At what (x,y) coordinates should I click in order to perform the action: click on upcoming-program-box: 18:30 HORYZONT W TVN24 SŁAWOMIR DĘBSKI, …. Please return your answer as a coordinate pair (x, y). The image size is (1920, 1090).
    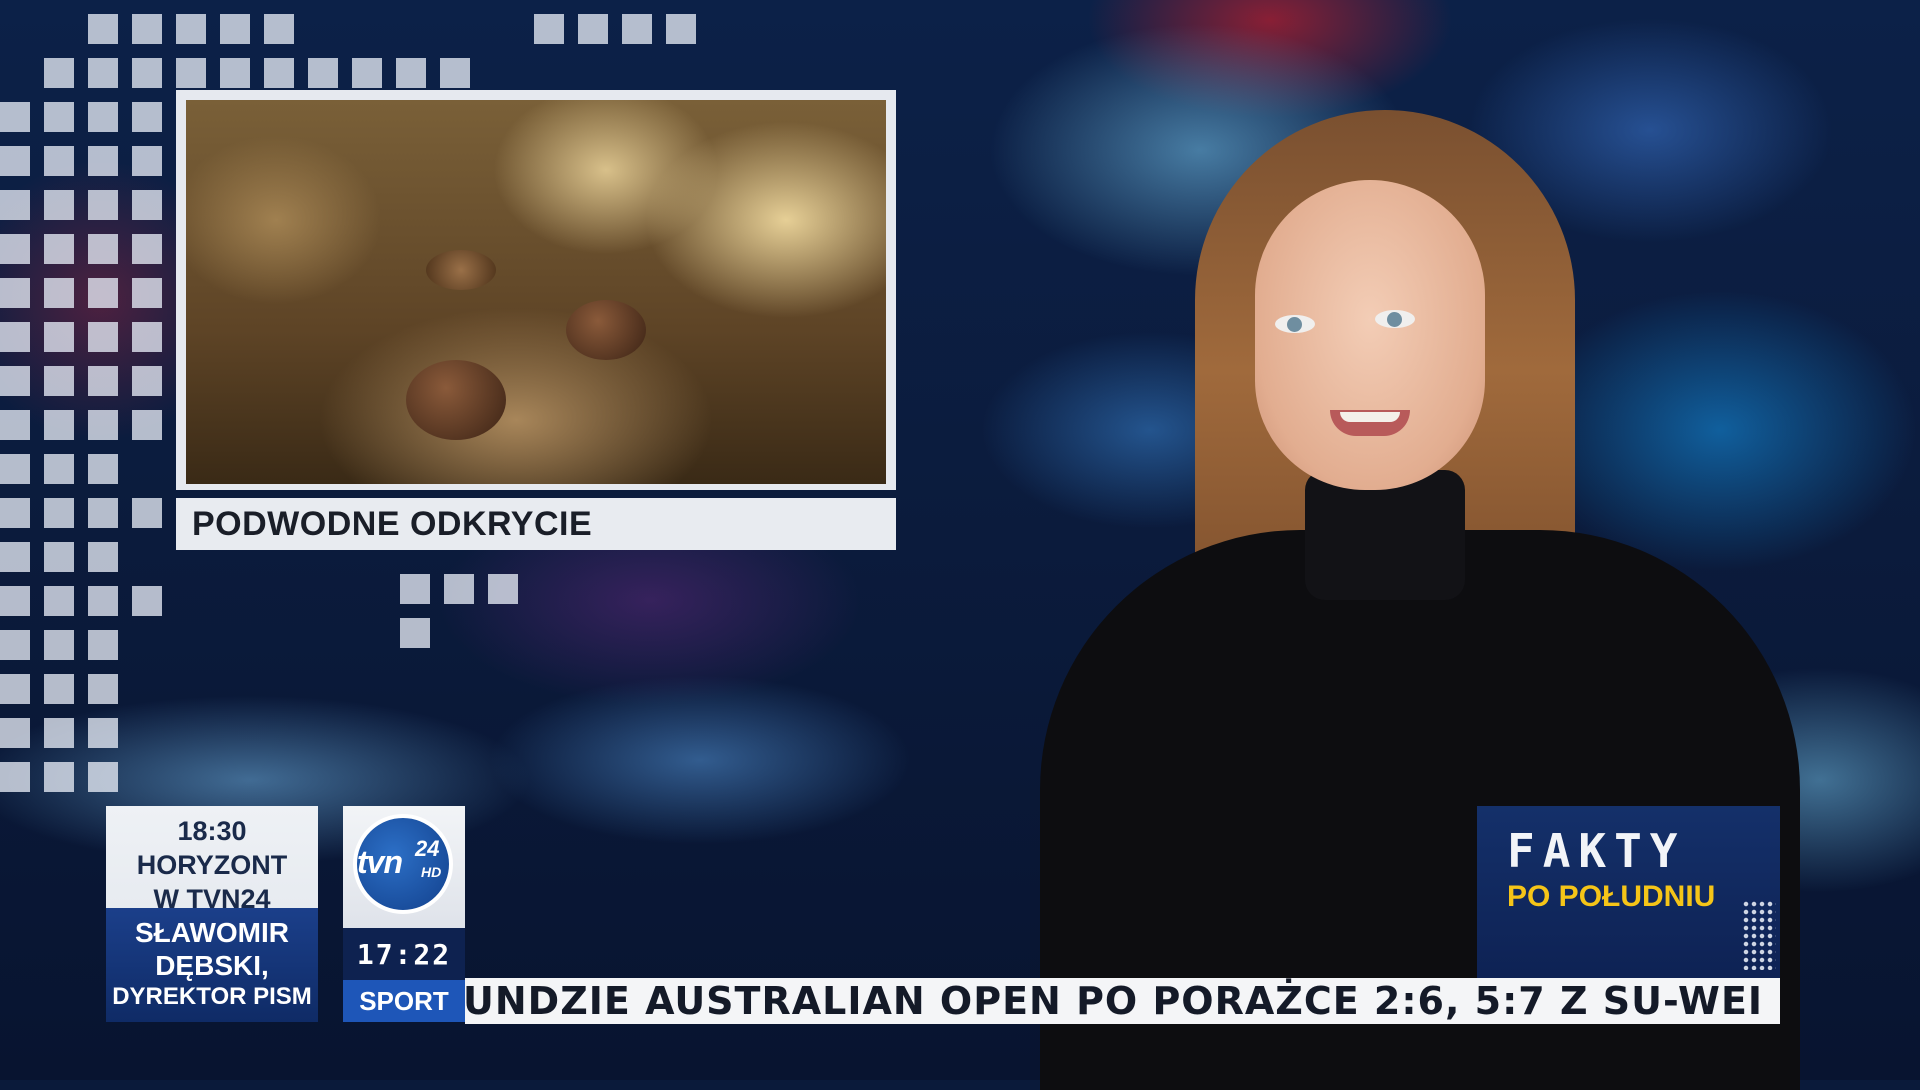
    Looking at the image, I should click on (212, 914).